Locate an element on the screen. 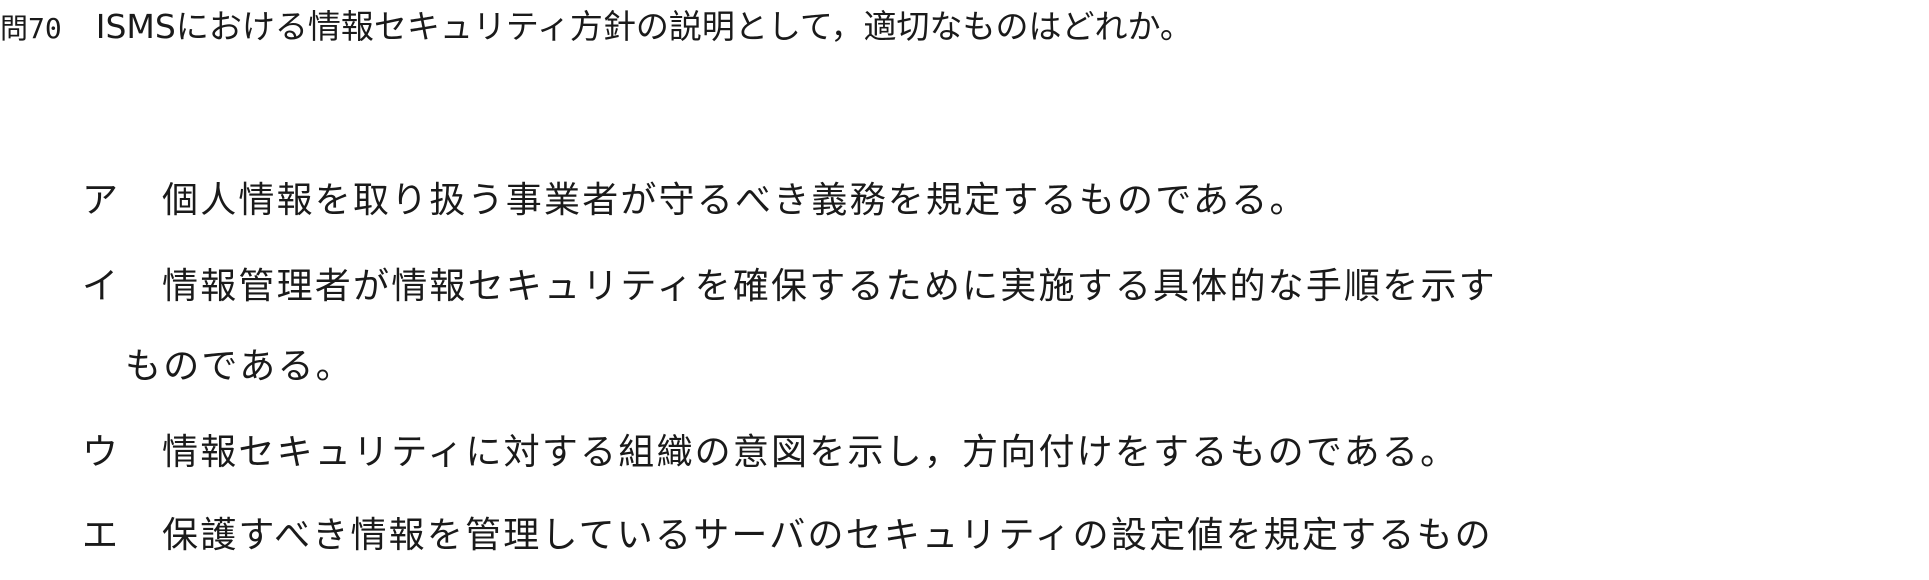  question-number: 問70 is located at coordinates (31, 28).